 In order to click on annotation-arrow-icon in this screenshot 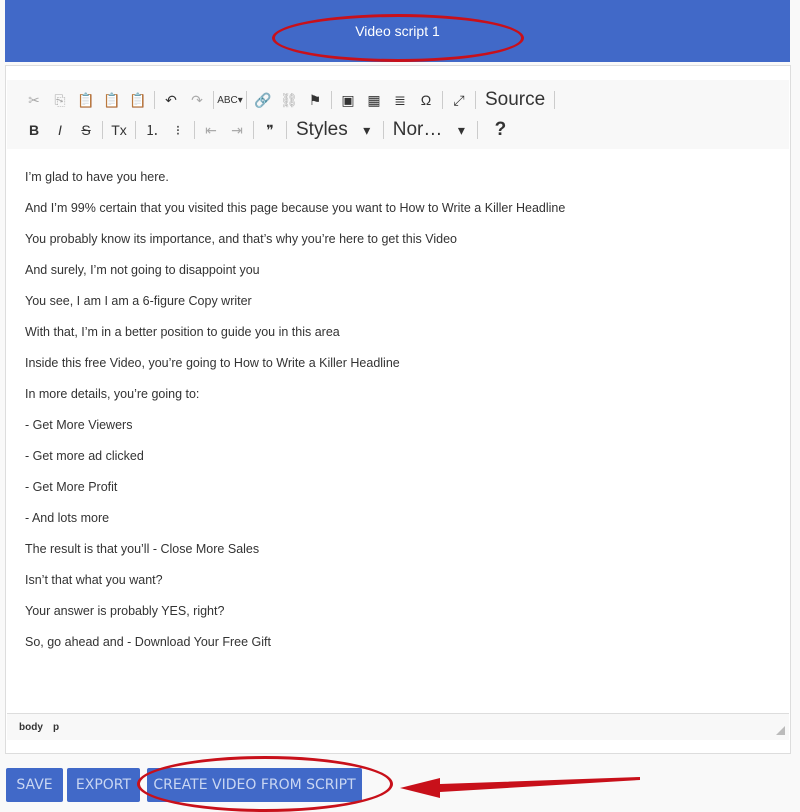, I will do `click(520, 787)`.